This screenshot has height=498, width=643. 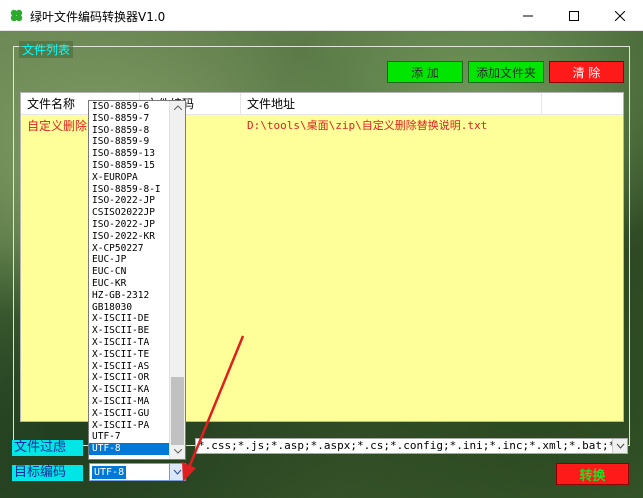 I want to click on filter-dropdown-button, so click(x=619, y=446).